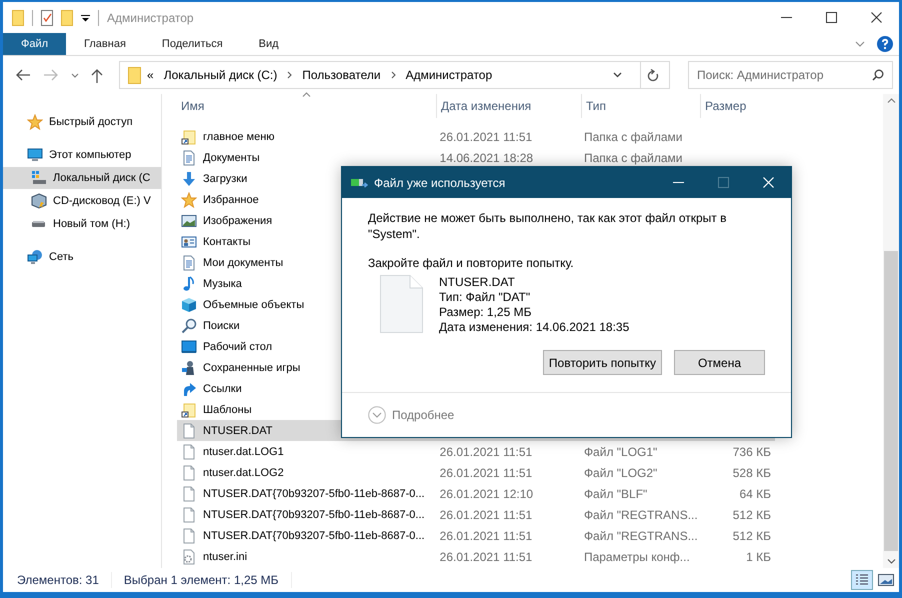  What do you see at coordinates (758, 557) in the screenshot?
I see `size-text: 1 КБ` at bounding box center [758, 557].